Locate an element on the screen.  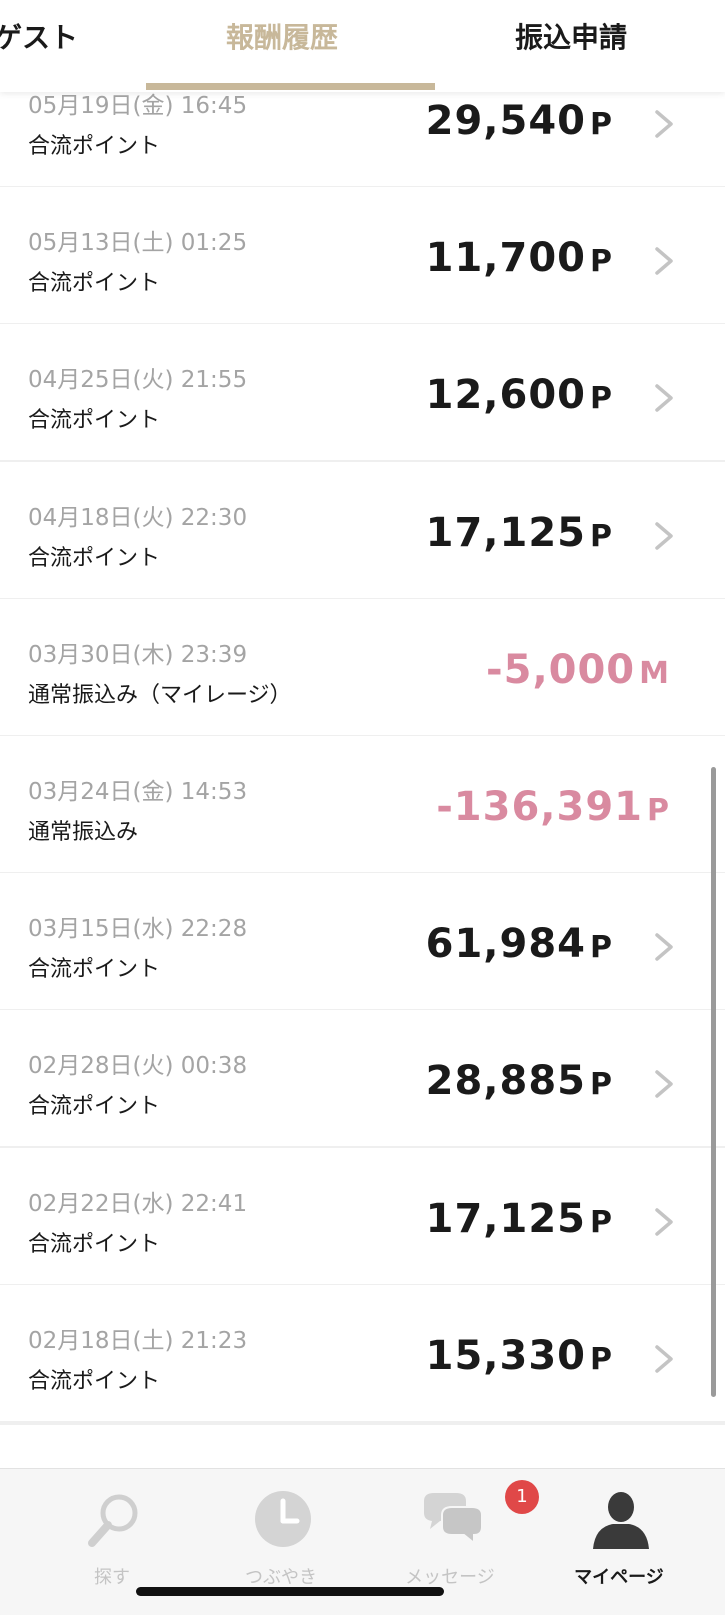
tab-reward-history: 報酬履歴 is located at coordinates (282, 38).